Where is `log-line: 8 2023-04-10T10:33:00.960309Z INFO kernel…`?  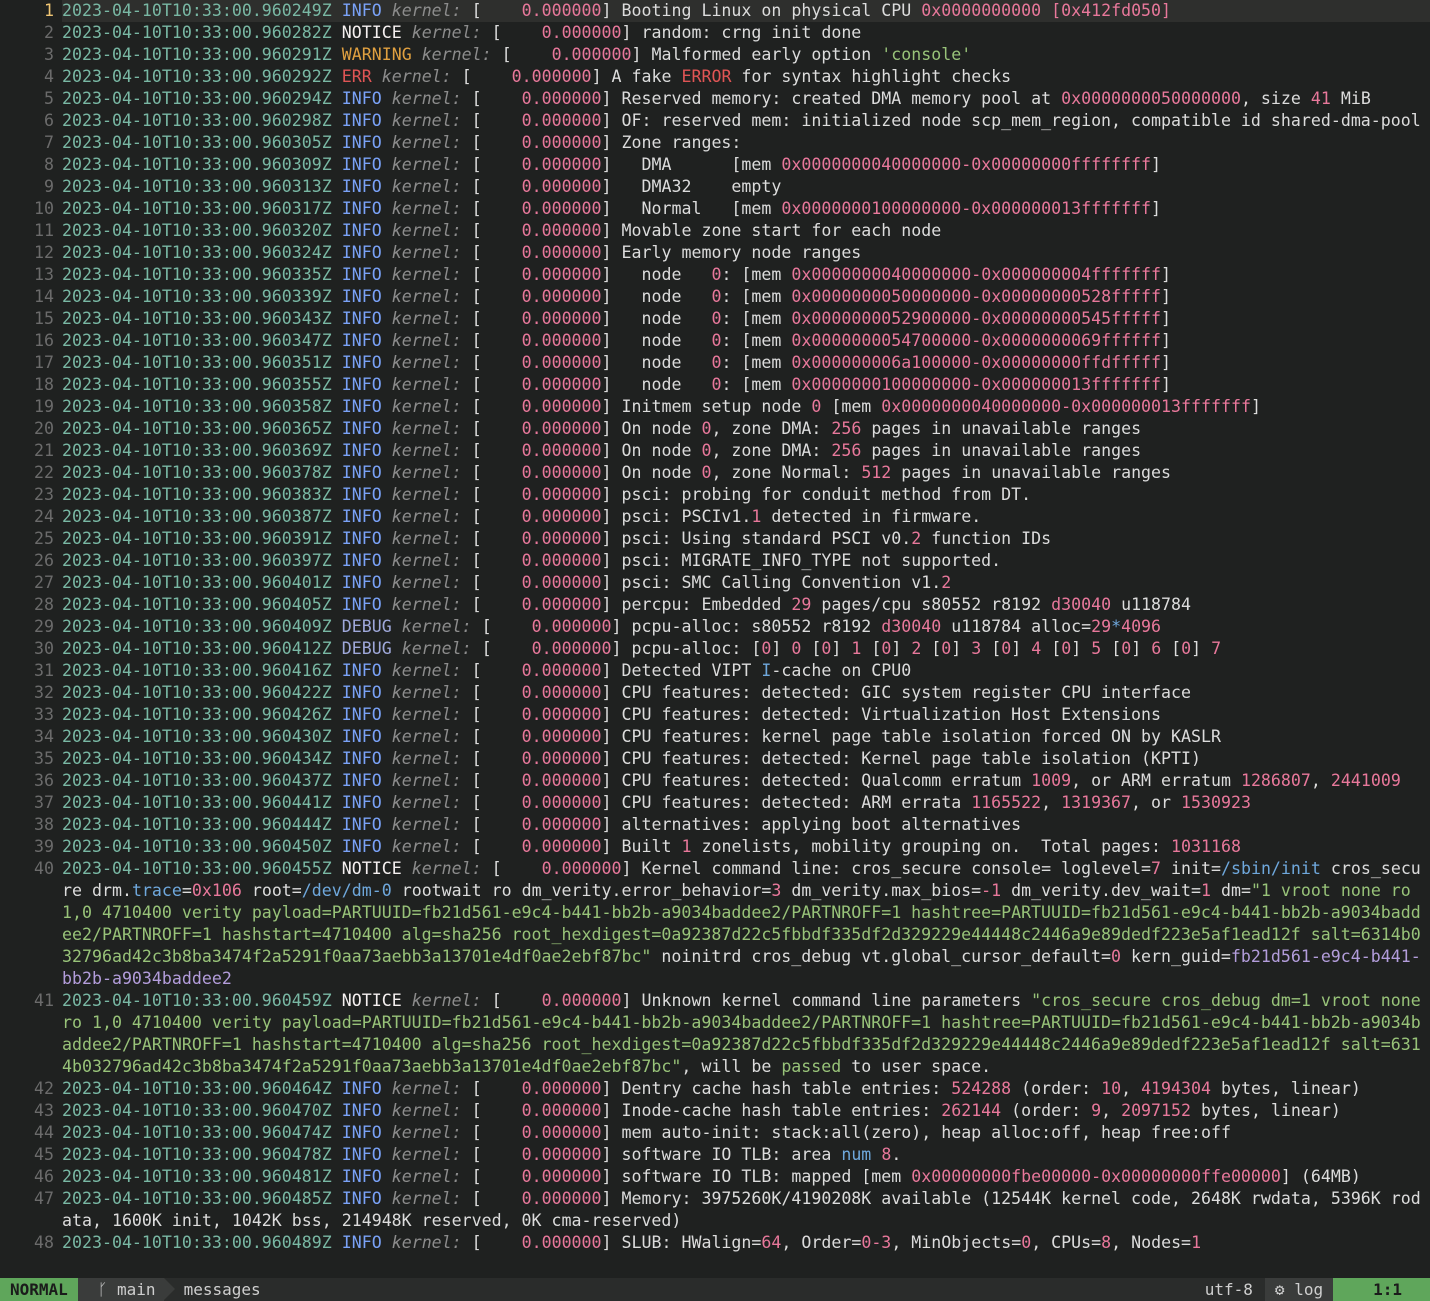 log-line: 8 2023-04-10T10:33:00.960309Z INFO kernel… is located at coordinates (715, 165).